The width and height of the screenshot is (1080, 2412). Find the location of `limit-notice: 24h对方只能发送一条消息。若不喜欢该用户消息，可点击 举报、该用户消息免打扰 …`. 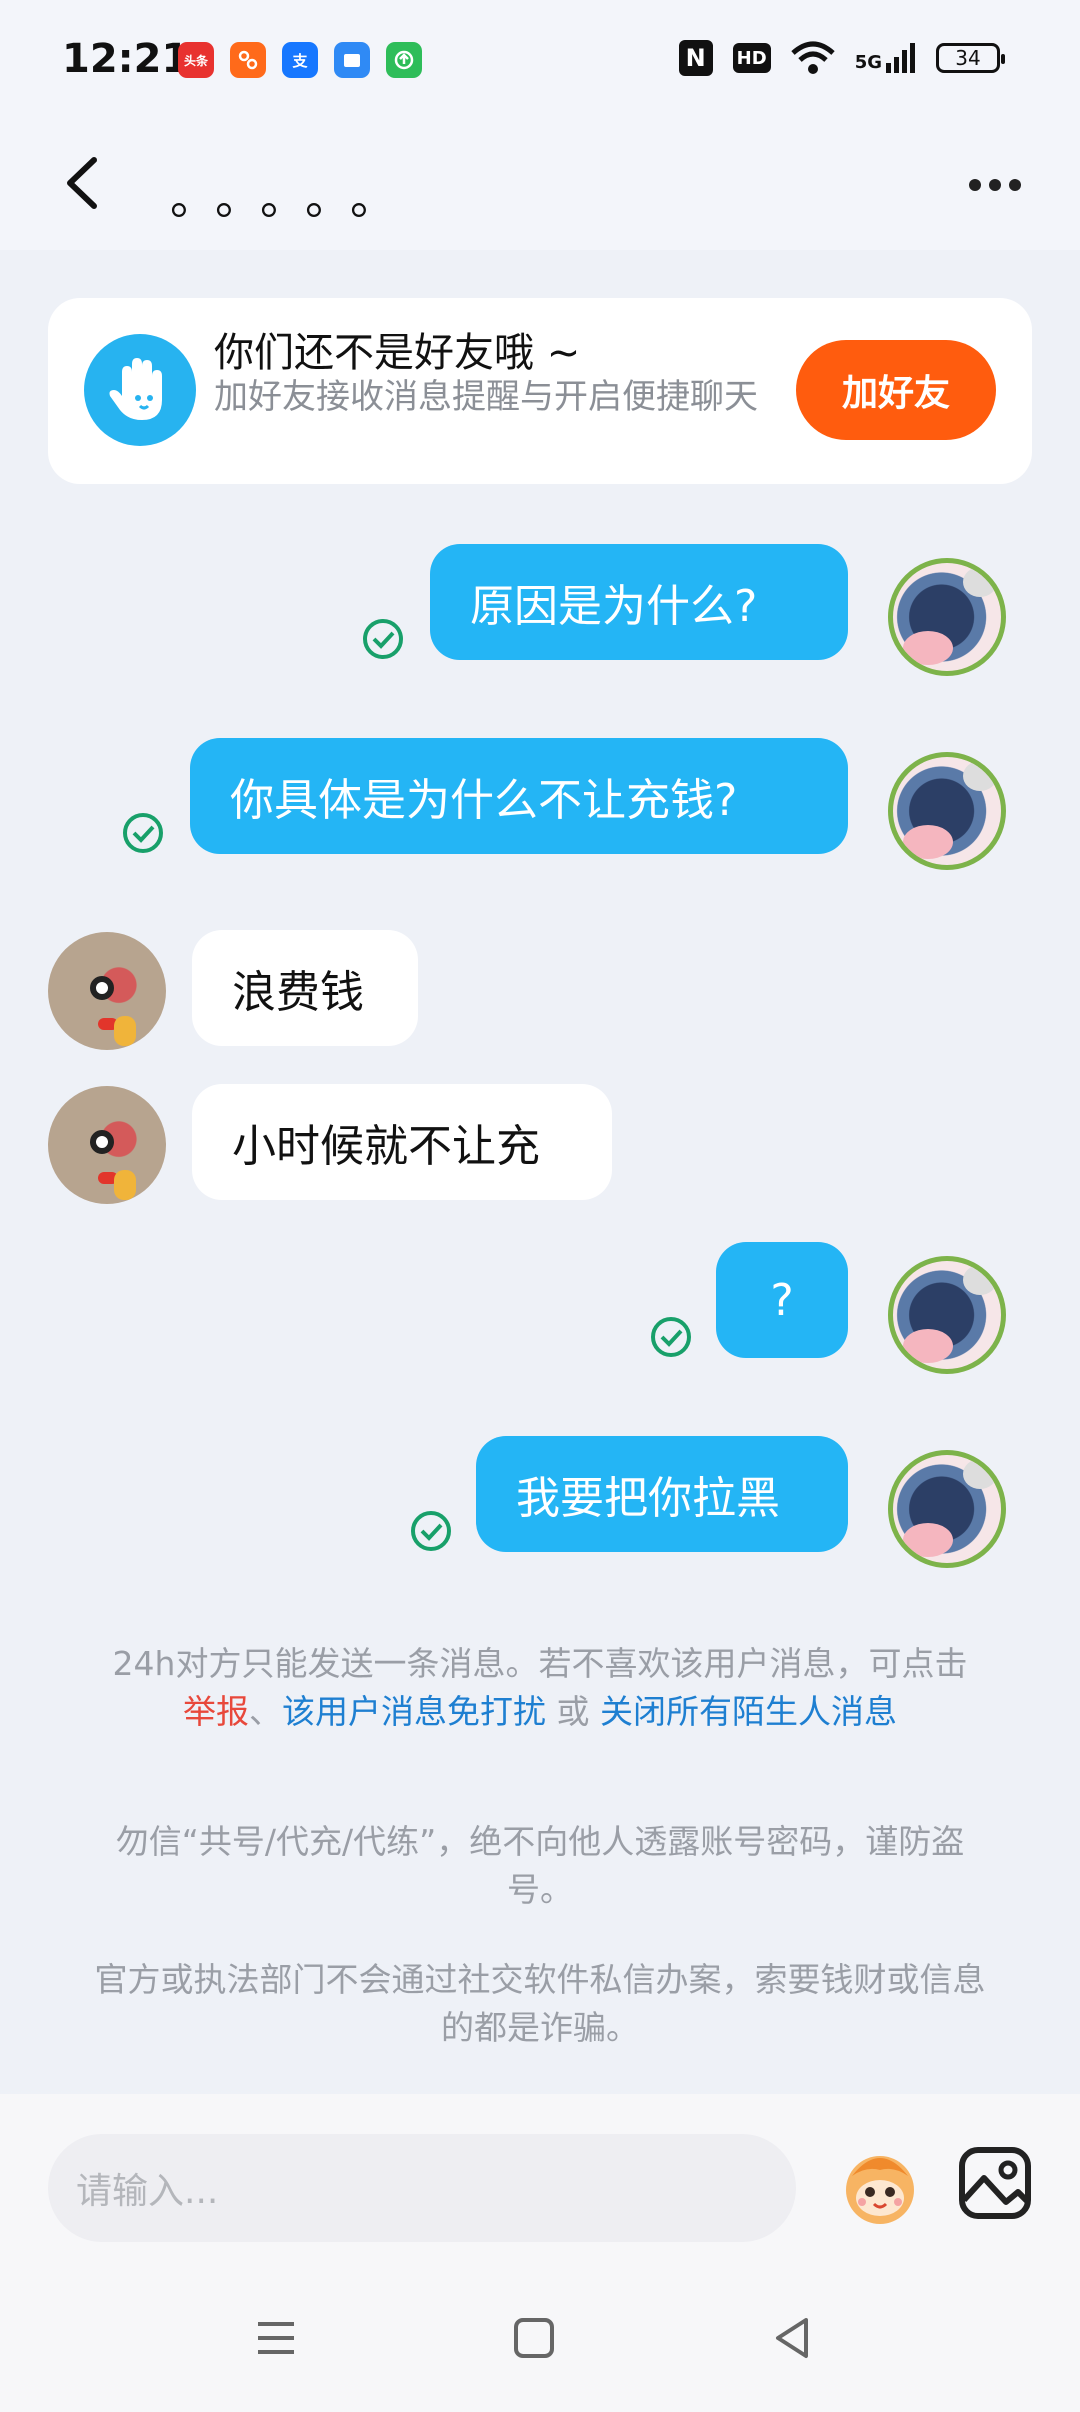

limit-notice: 24h对方只能发送一条消息。若不喜欢该用户消息，可点击 举报、该用户消息免打扰 … is located at coordinates (540, 1688).